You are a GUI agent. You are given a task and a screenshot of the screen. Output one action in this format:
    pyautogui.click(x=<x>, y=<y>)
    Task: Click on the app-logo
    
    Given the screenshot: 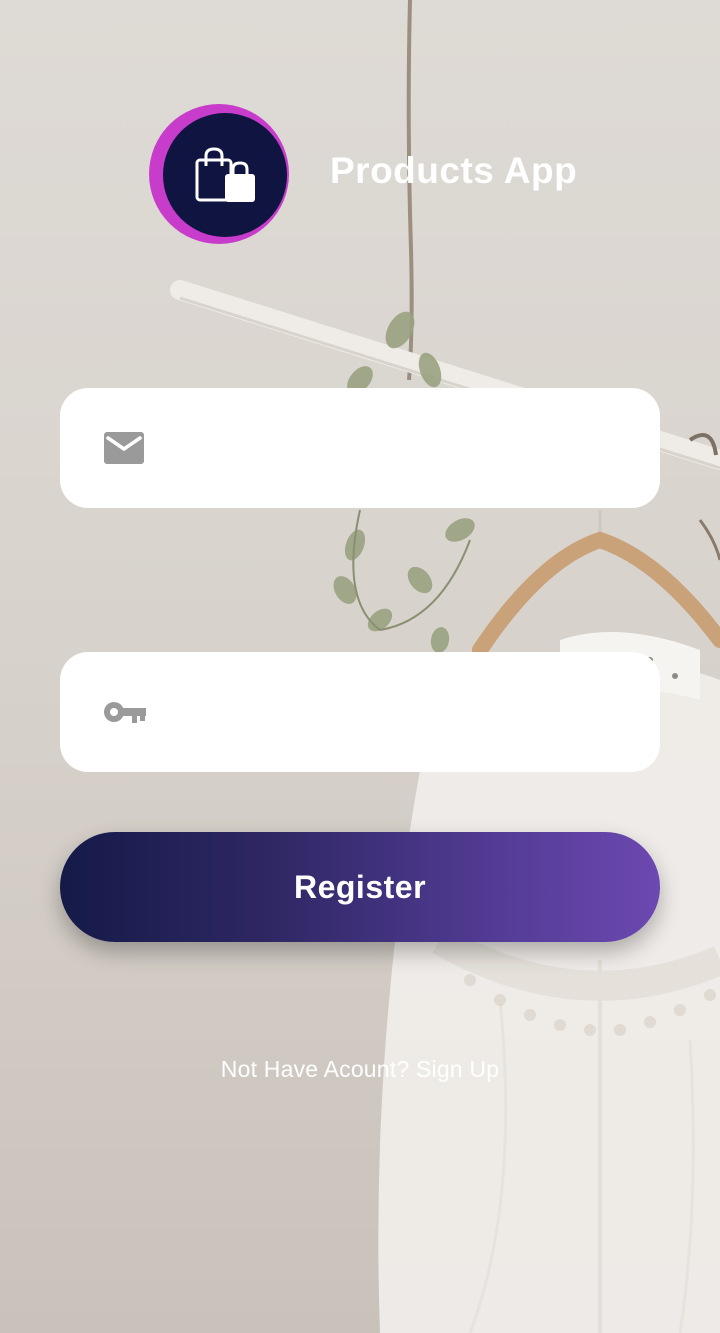 What is the action you would take?
    pyautogui.click(x=219, y=174)
    